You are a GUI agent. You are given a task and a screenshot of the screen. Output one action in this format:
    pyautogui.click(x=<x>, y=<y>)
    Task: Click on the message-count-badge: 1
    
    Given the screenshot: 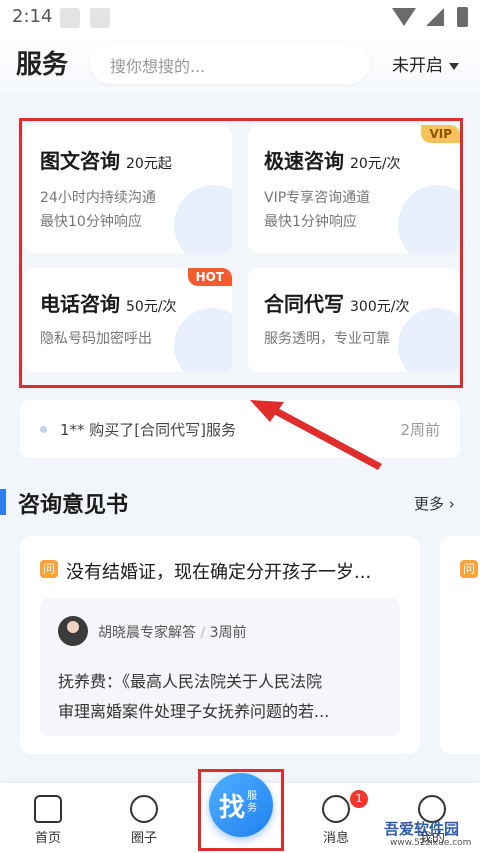 What is the action you would take?
    pyautogui.click(x=359, y=799)
    